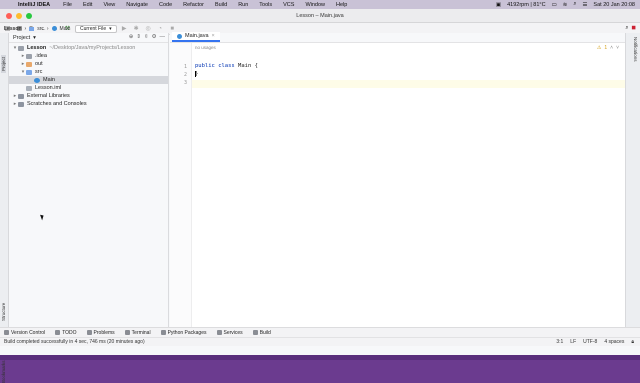  Describe the element at coordinates (39, 72) in the screenshot. I see `tree-item-label: src` at that location.